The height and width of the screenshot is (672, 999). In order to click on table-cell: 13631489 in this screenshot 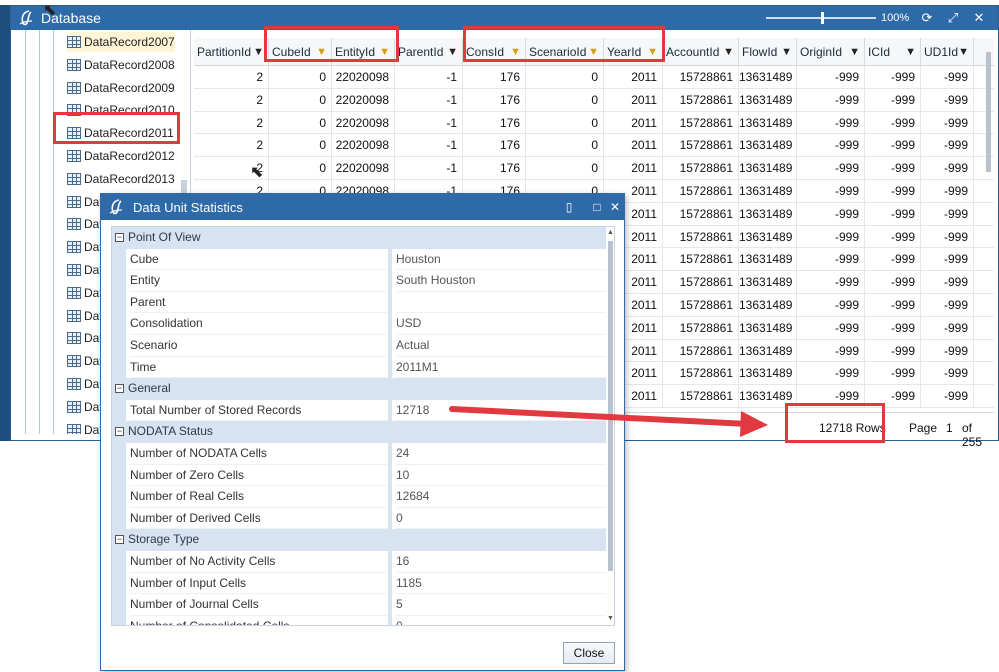, I will do `click(768, 260)`.